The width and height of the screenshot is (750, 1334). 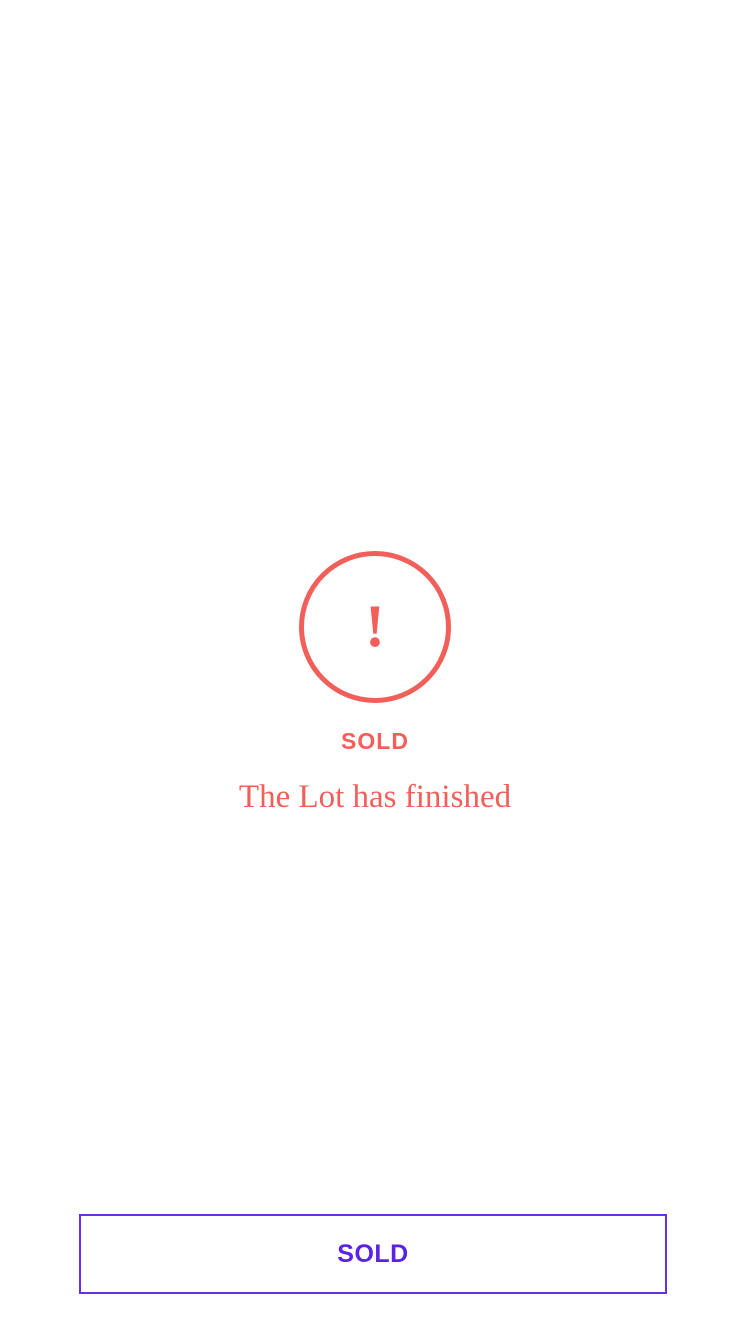 I want to click on sold-button-label: SOLD, so click(x=373, y=1253).